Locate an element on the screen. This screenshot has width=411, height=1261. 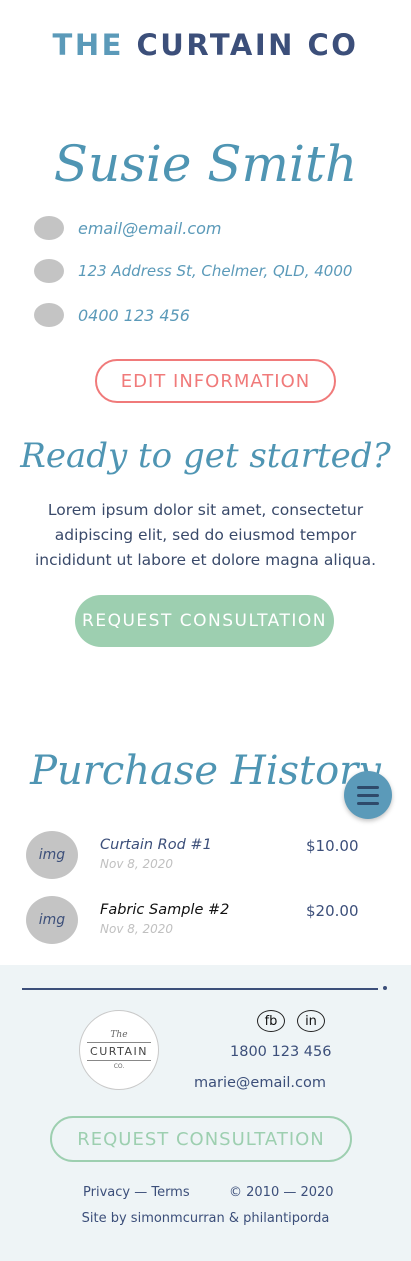
email-icon is located at coordinates (49, 228).